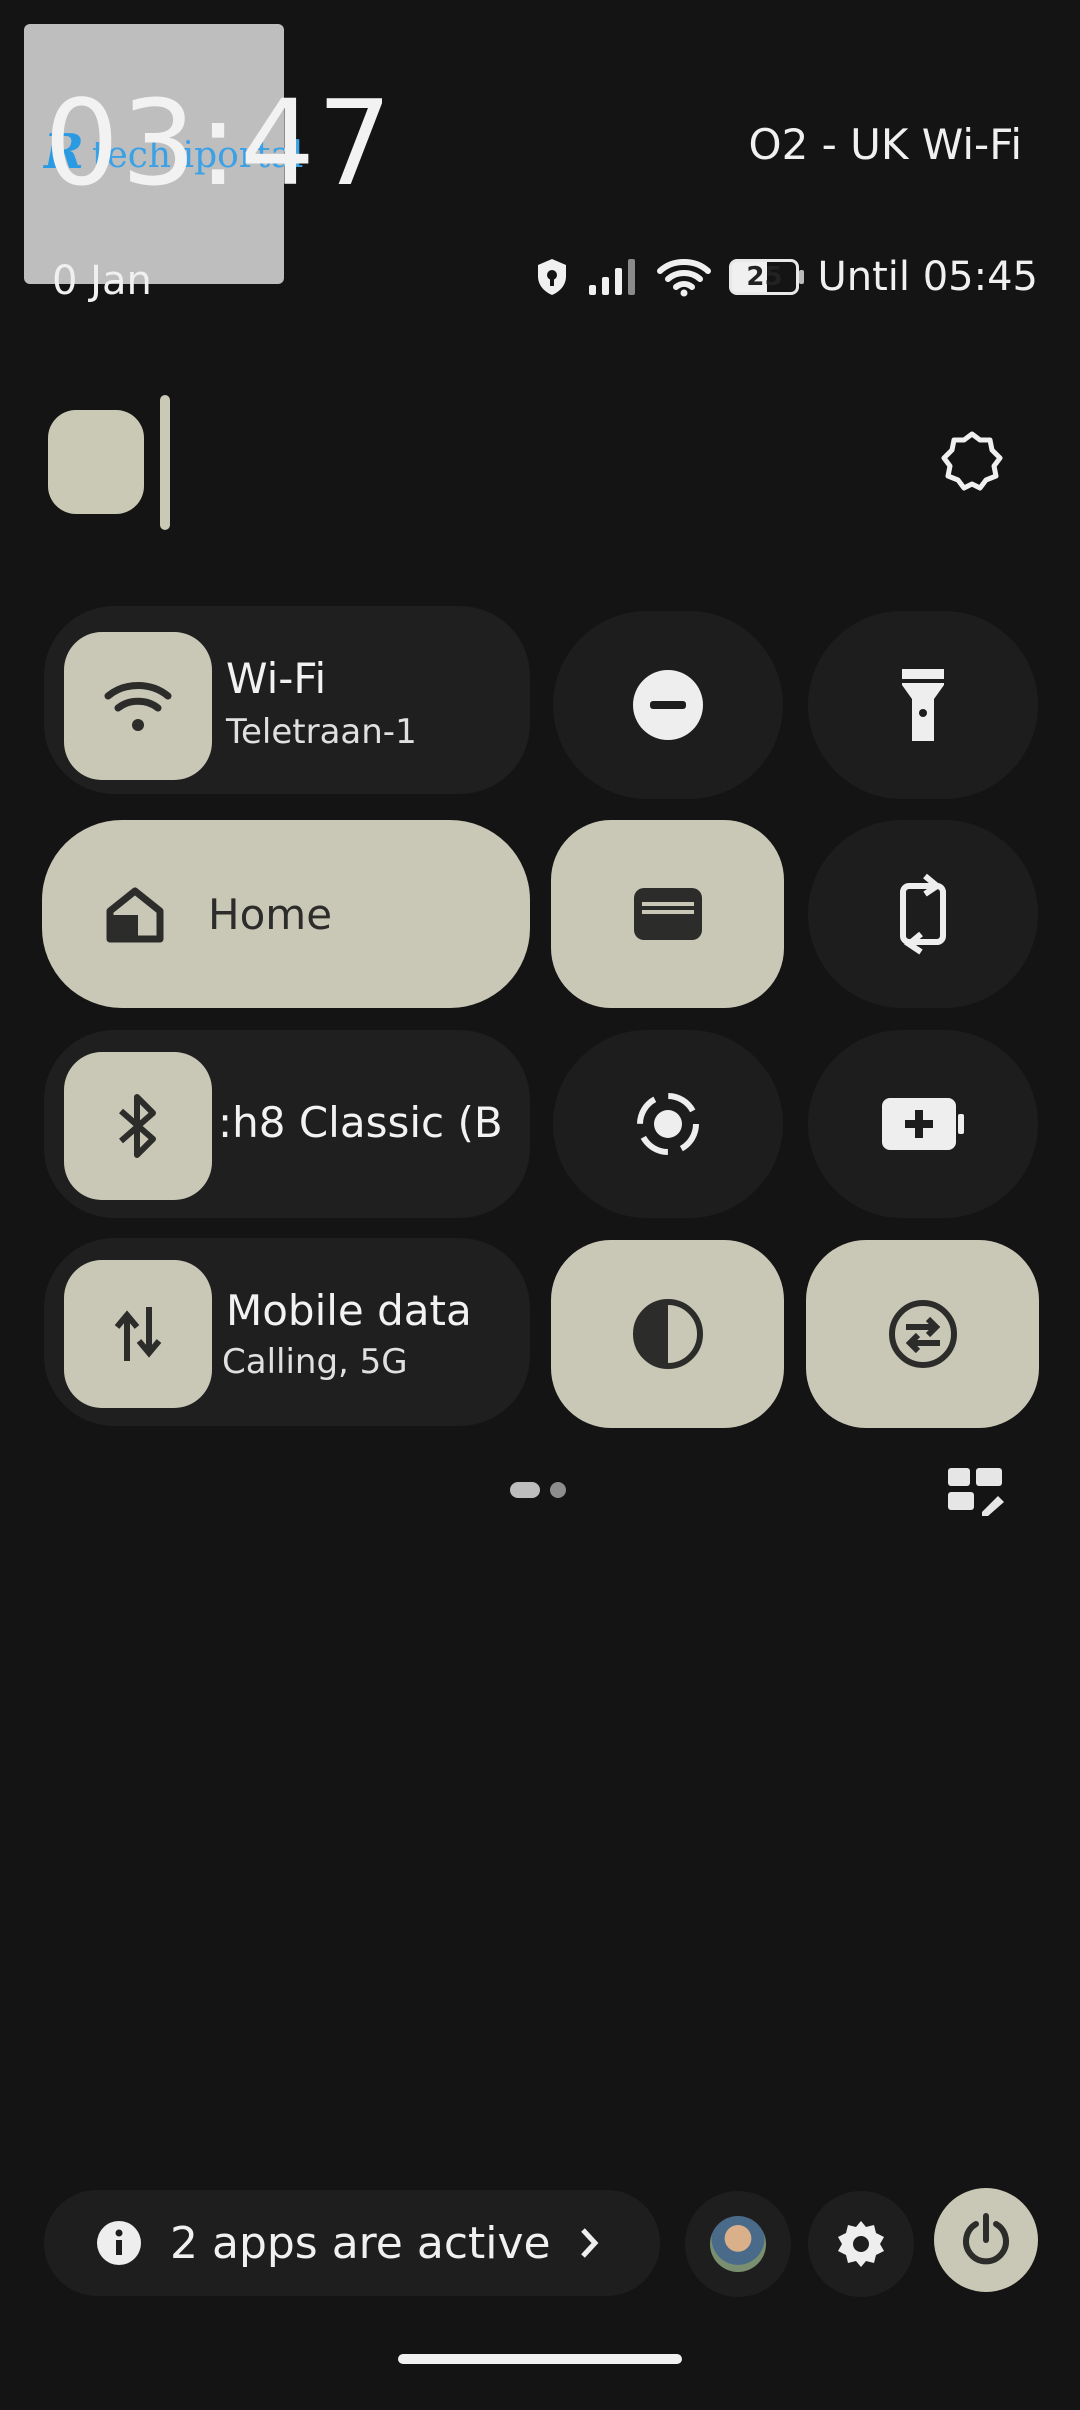 This screenshot has width=1080, height=2410. What do you see at coordinates (612, 277) in the screenshot?
I see `signal-icon` at bounding box center [612, 277].